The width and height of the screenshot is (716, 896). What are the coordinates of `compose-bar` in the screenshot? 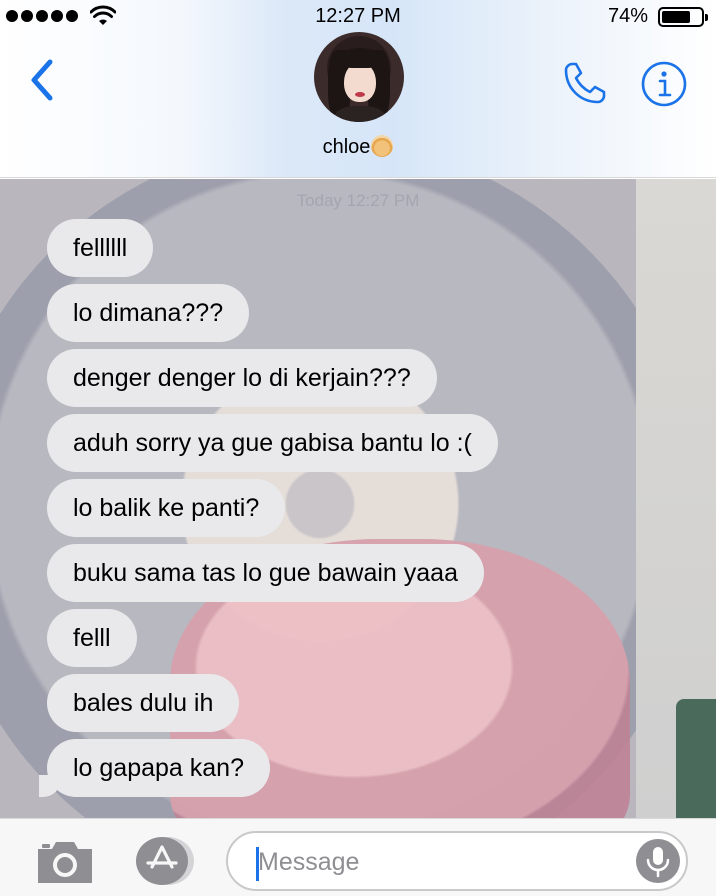 It's located at (358, 857).